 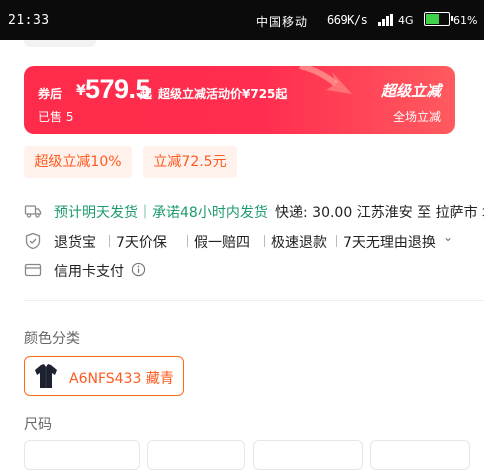 I want to click on arrow-decoration-icon, so click(x=325, y=80).